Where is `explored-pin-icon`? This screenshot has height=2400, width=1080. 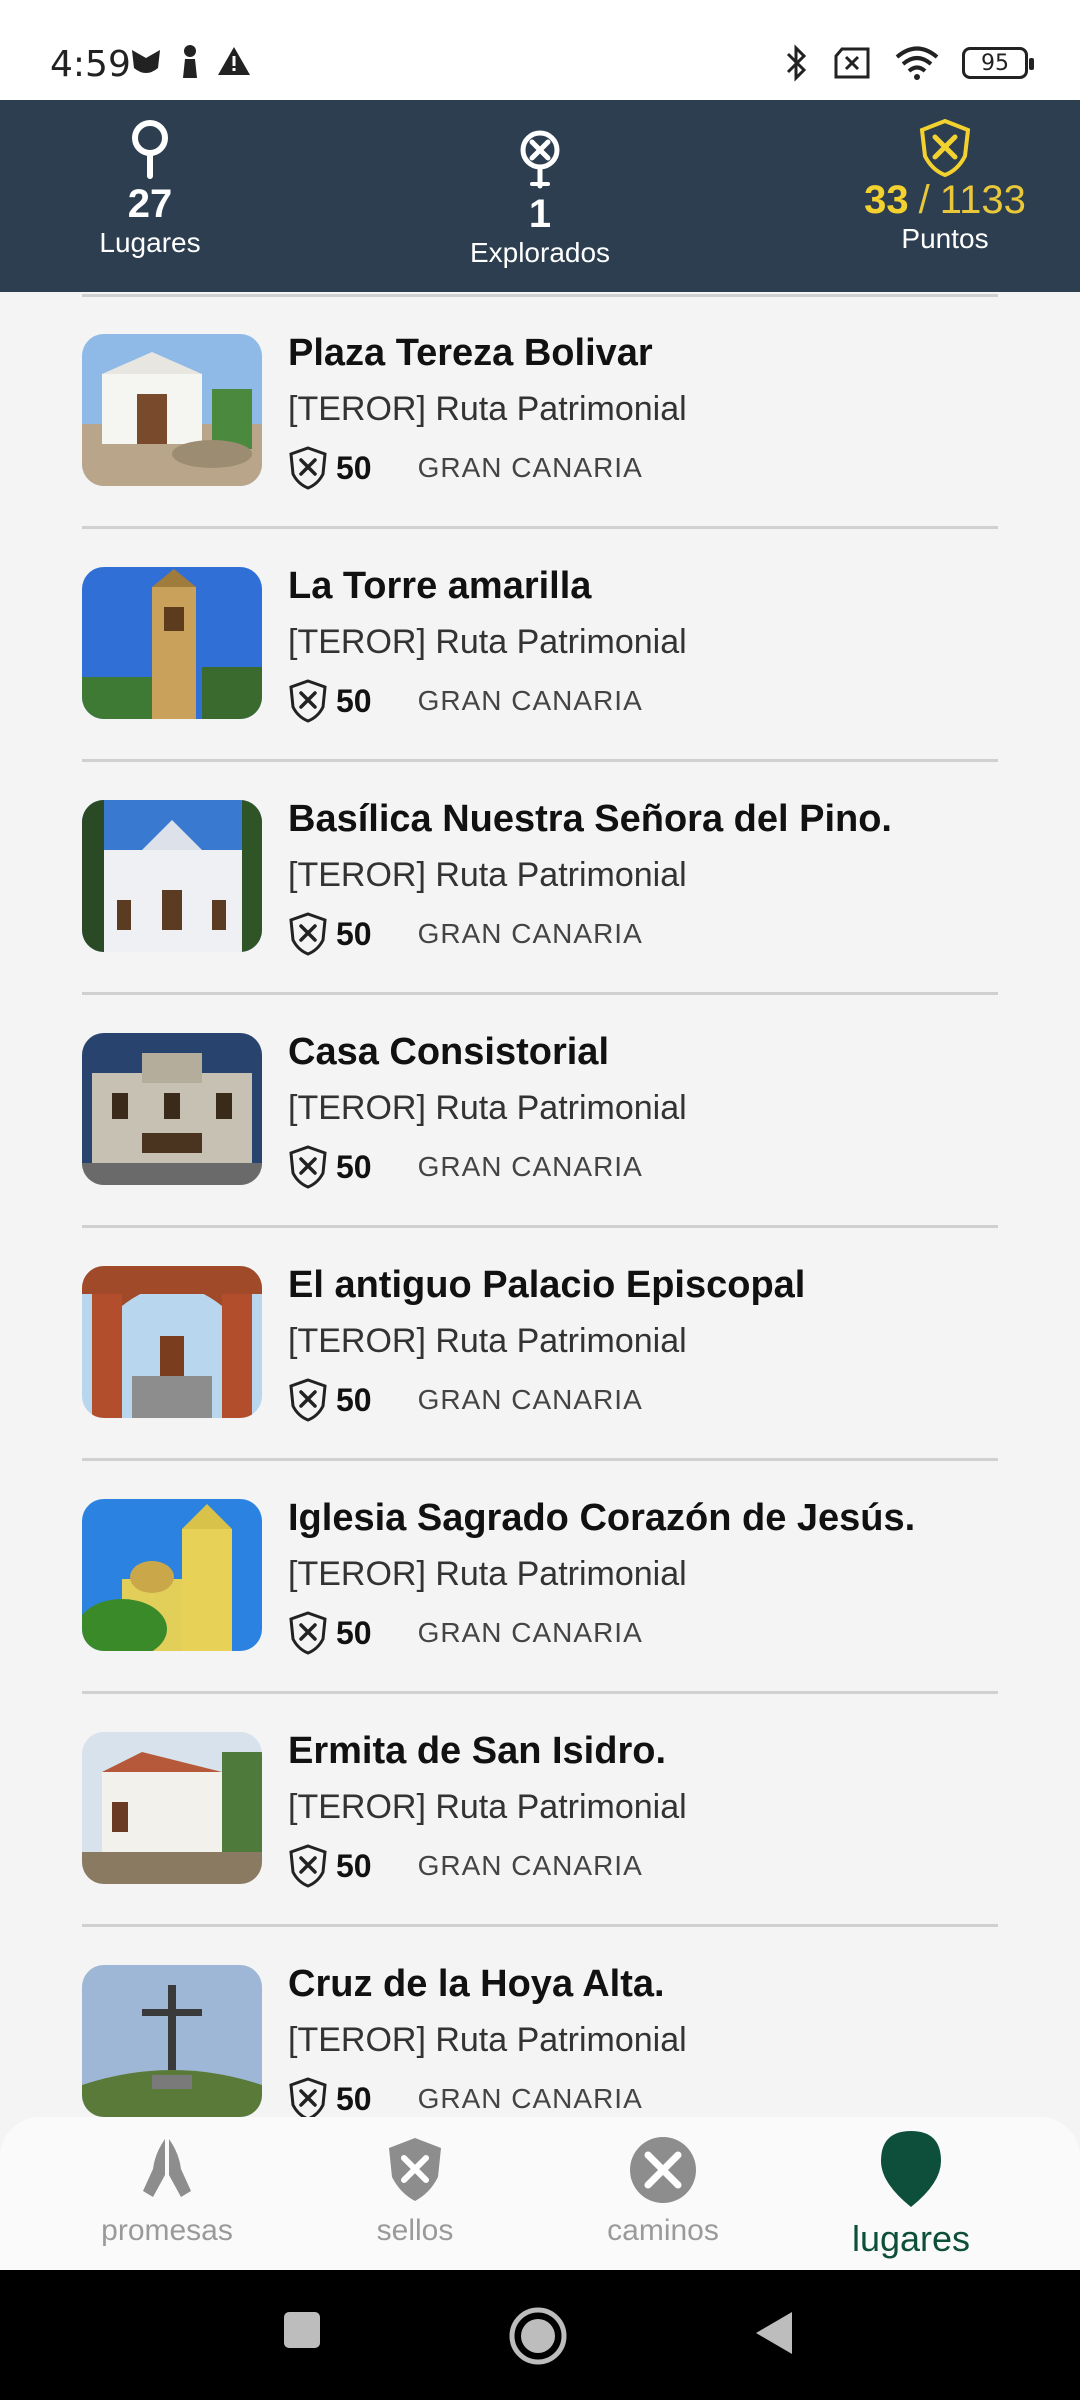 explored-pin-icon is located at coordinates (540, 159).